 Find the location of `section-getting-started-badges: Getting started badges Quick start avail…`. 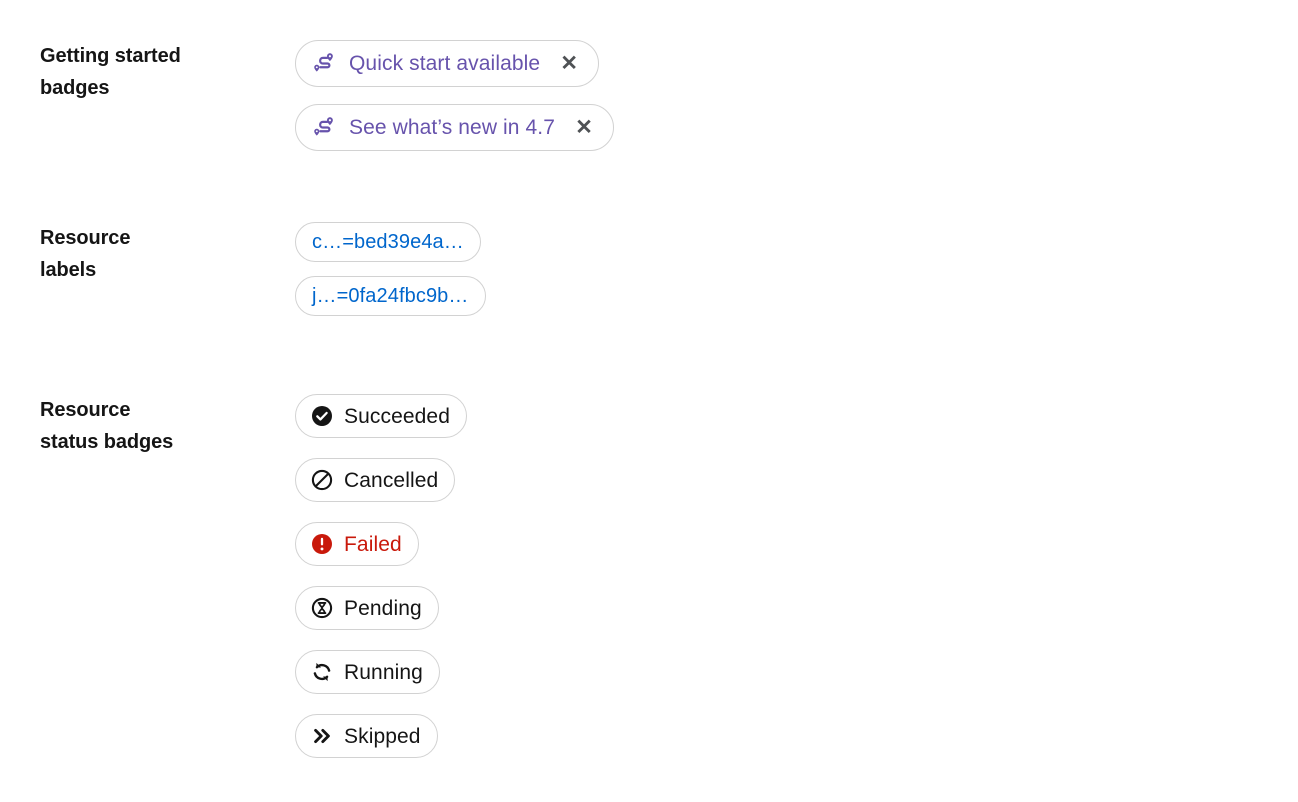

section-getting-started-badges: Getting started badges Quick start avail… is located at coordinates (327, 95).